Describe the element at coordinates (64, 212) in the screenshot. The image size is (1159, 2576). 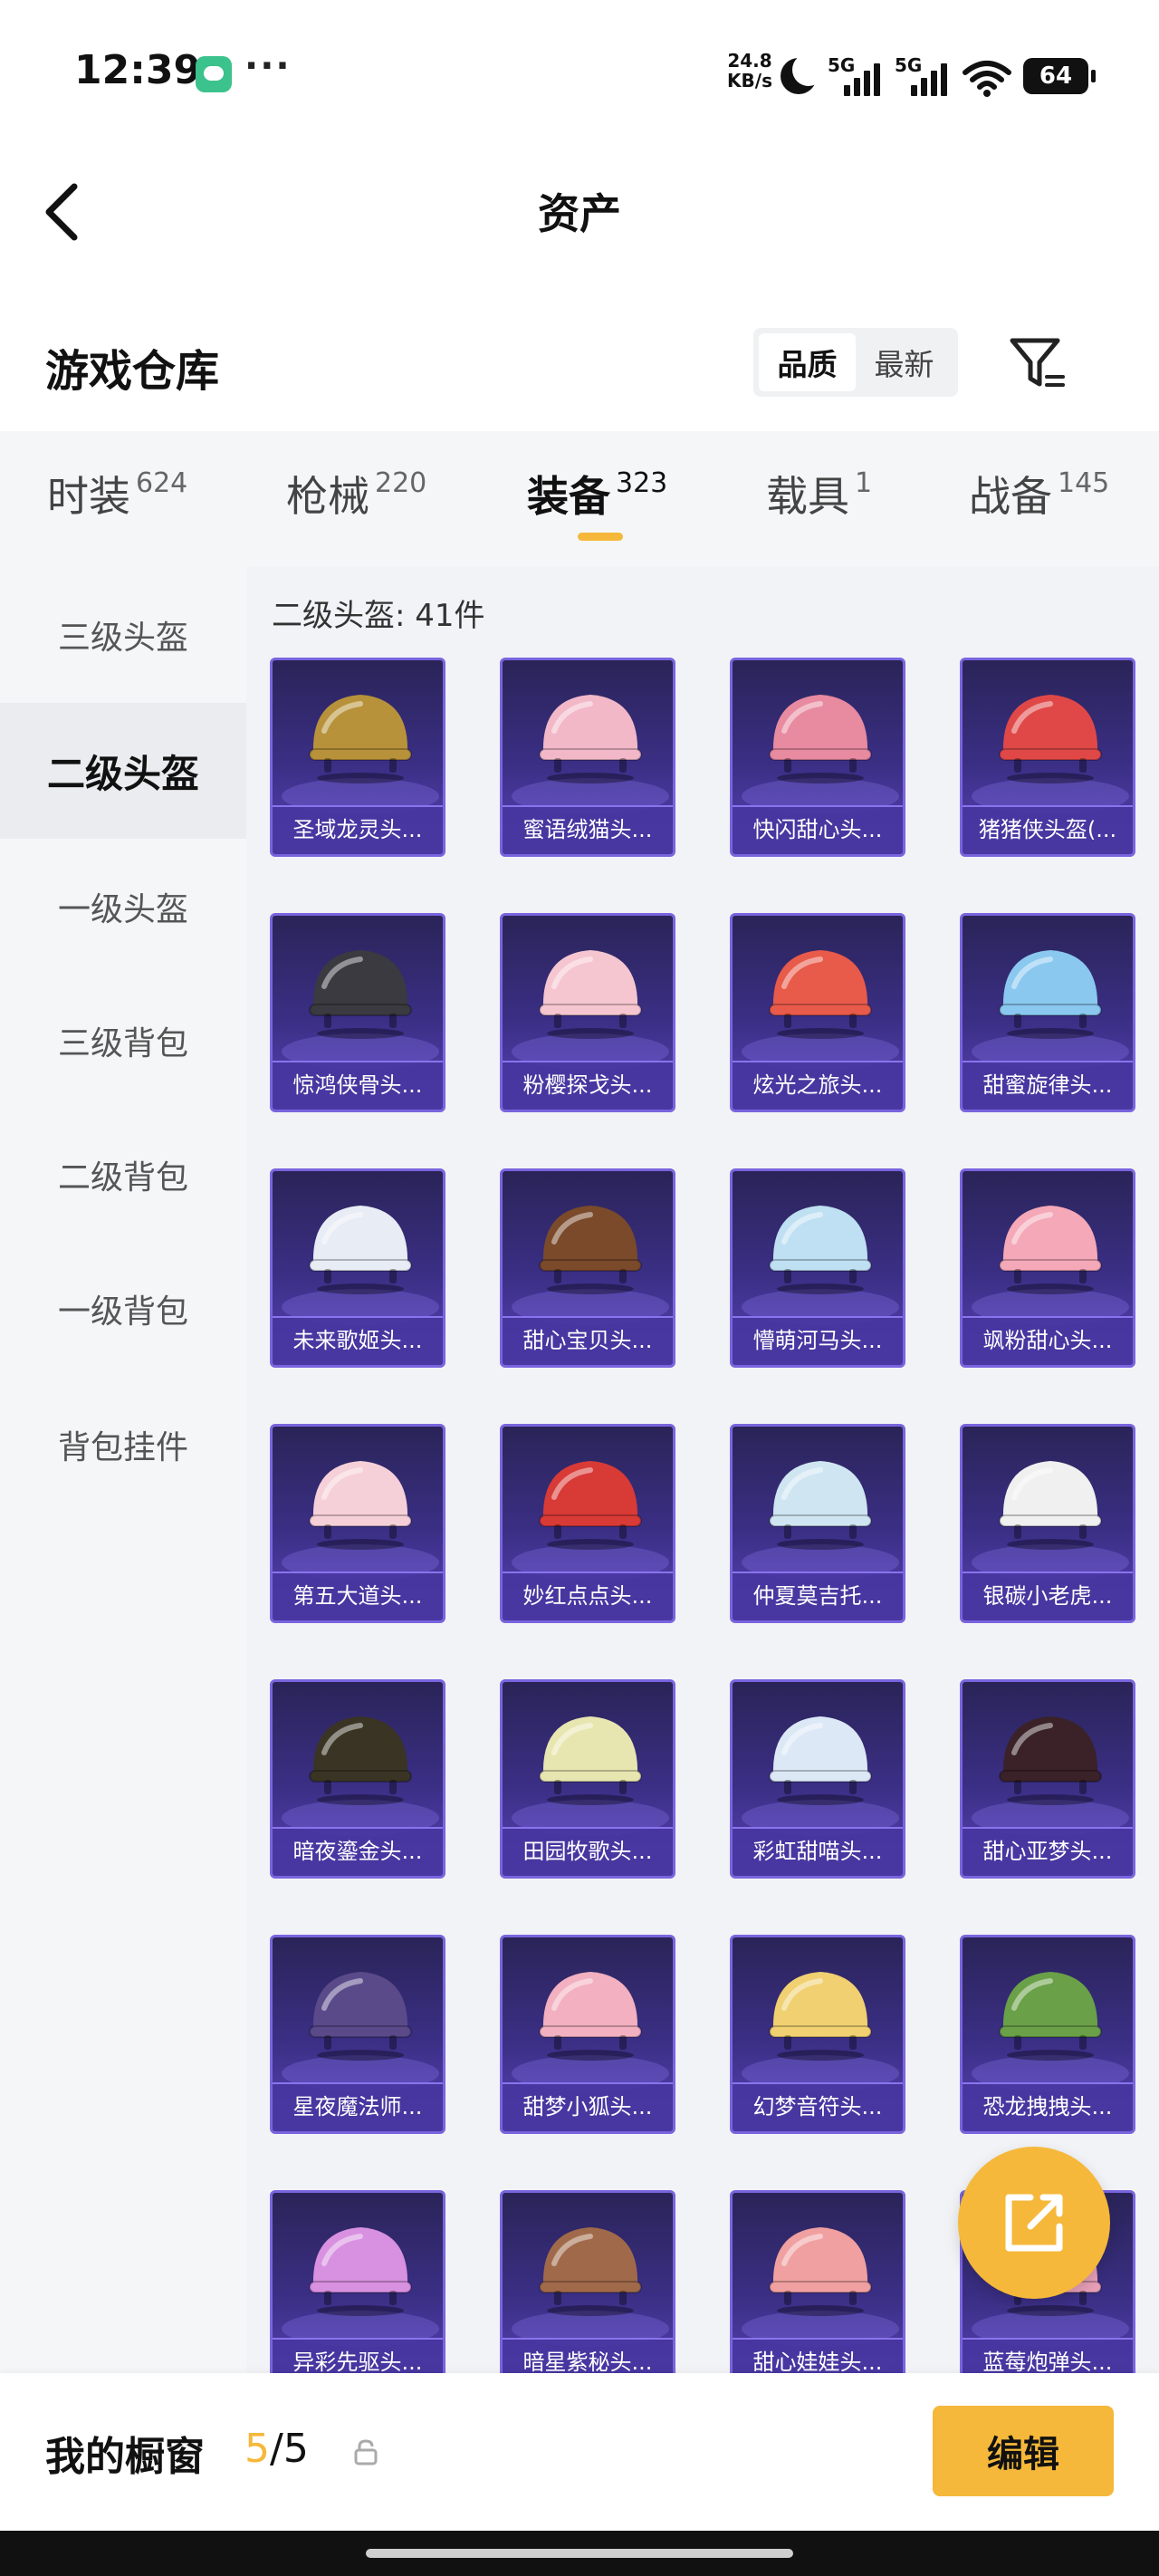
I see `back-button` at that location.